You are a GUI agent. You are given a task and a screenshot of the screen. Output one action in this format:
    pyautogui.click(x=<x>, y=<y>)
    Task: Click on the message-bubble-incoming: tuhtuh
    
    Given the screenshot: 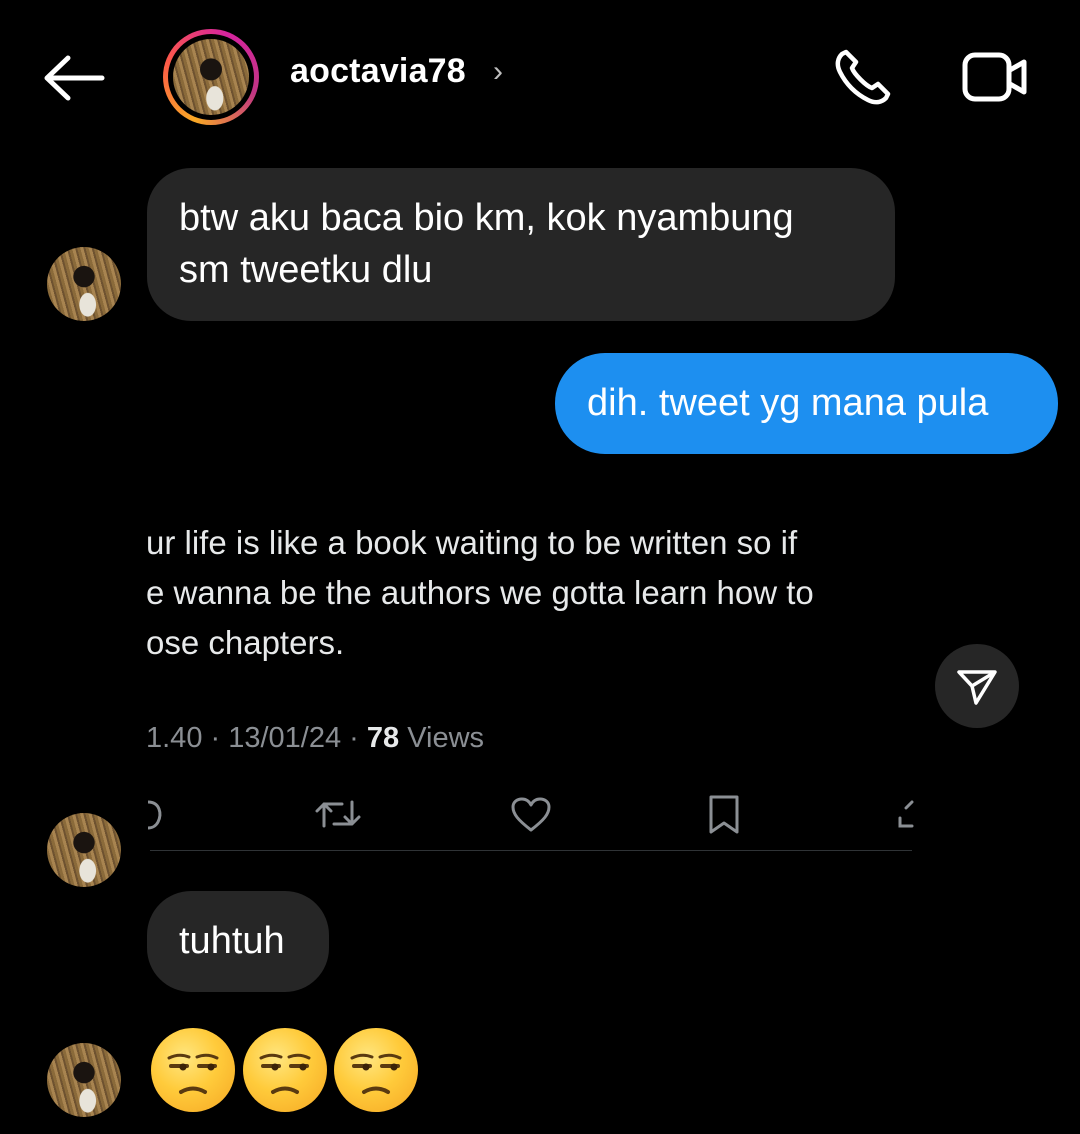 What is the action you would take?
    pyautogui.click(x=238, y=941)
    